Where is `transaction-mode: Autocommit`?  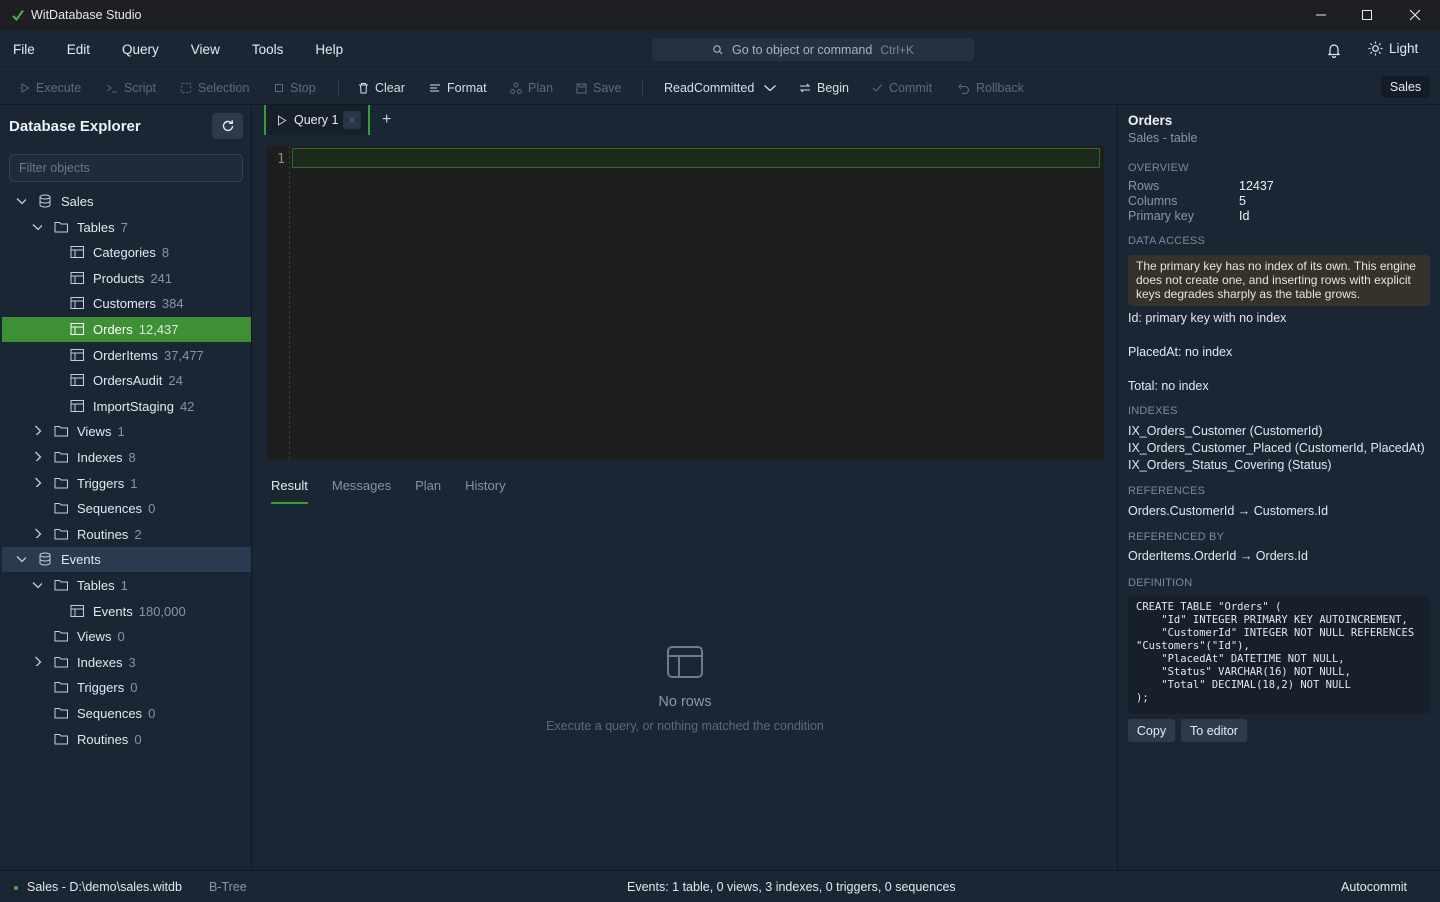
transaction-mode: Autocommit is located at coordinates (1374, 887).